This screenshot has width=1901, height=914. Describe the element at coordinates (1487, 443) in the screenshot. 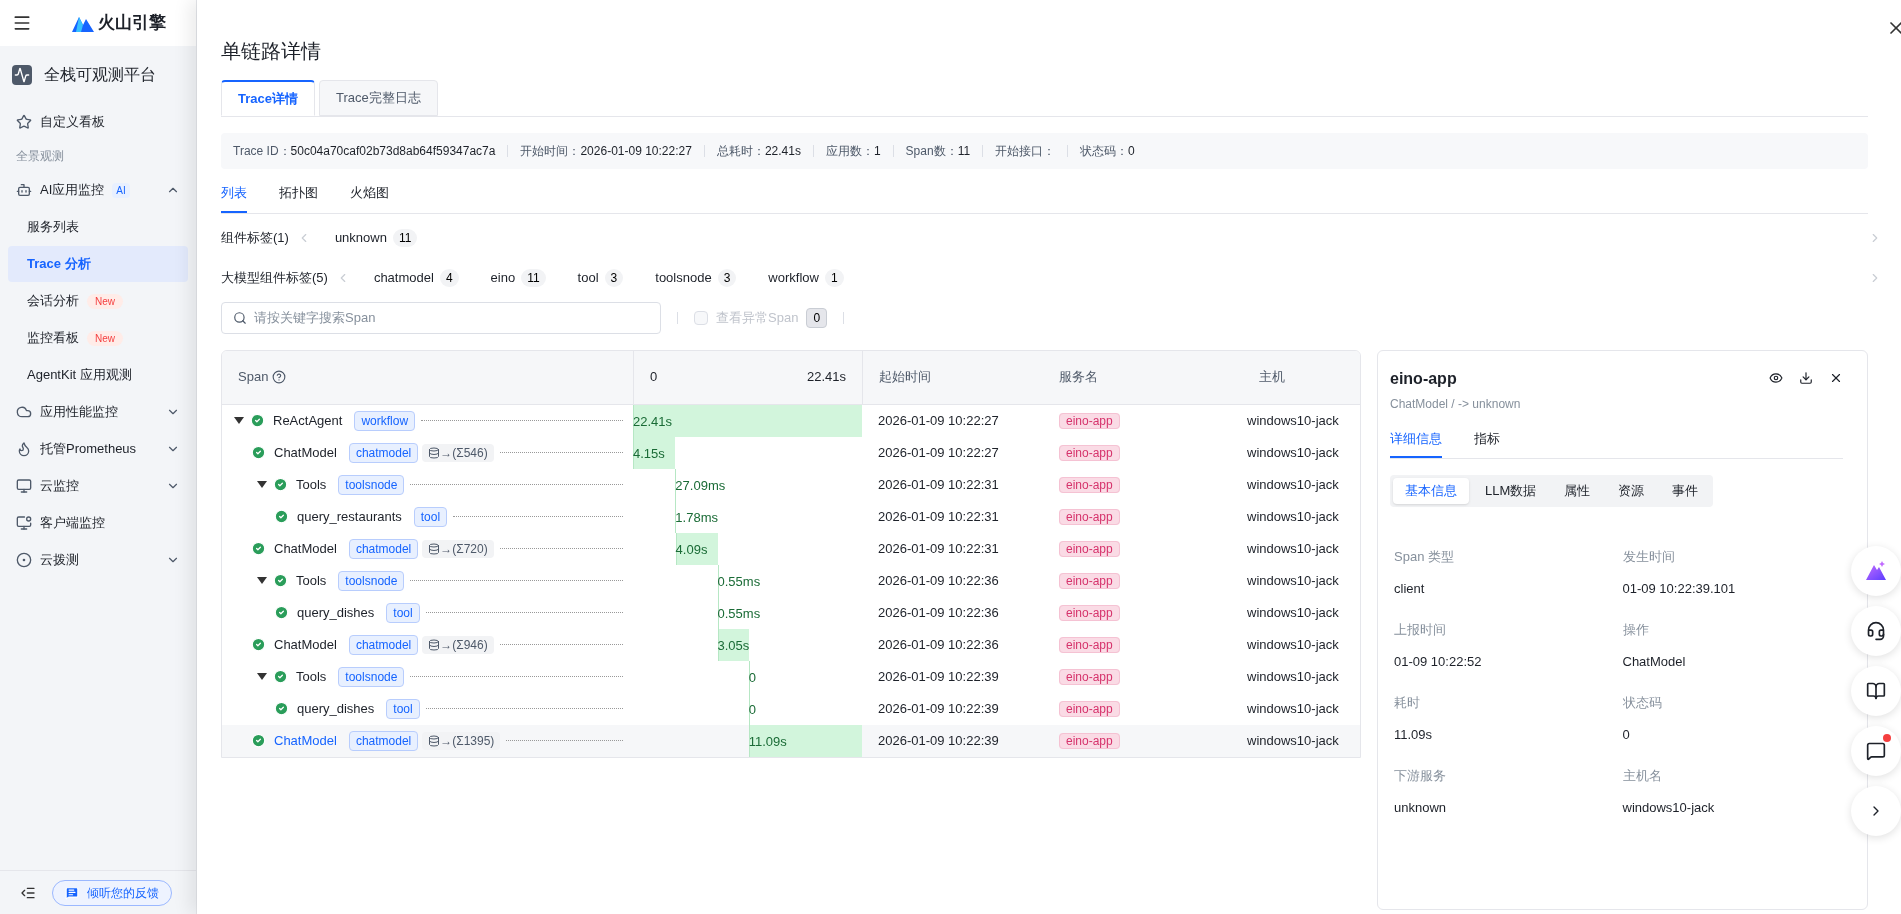

I see `detail-tab: 指标` at that location.